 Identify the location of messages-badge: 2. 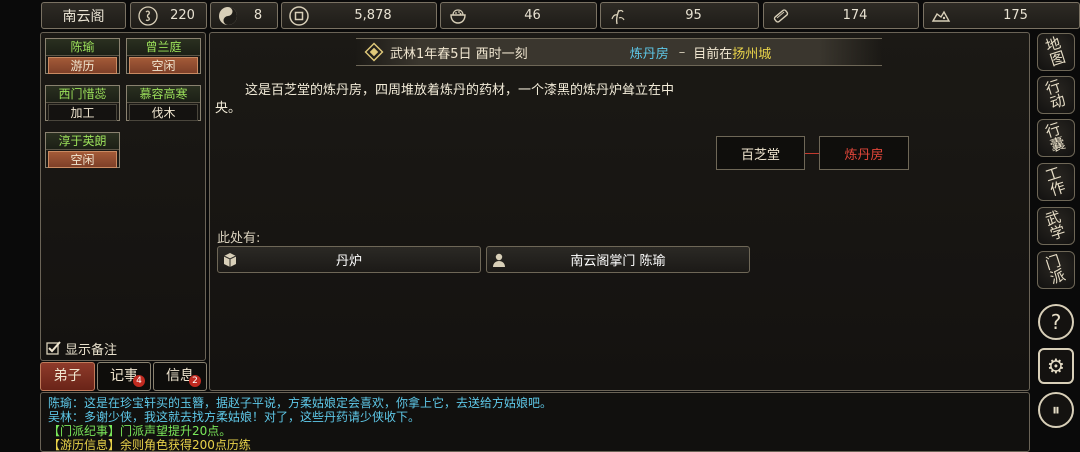
(195, 381).